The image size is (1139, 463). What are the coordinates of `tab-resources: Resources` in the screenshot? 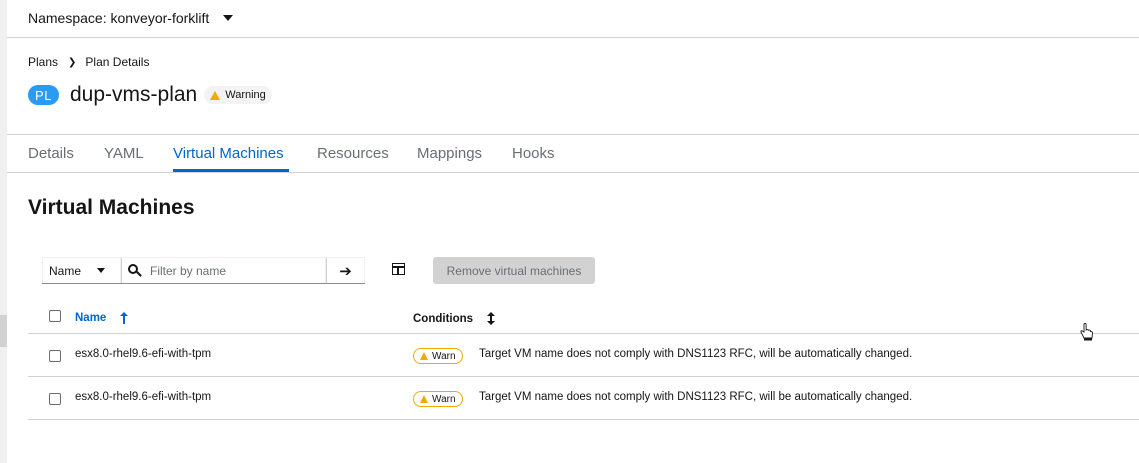 It's located at (353, 153).